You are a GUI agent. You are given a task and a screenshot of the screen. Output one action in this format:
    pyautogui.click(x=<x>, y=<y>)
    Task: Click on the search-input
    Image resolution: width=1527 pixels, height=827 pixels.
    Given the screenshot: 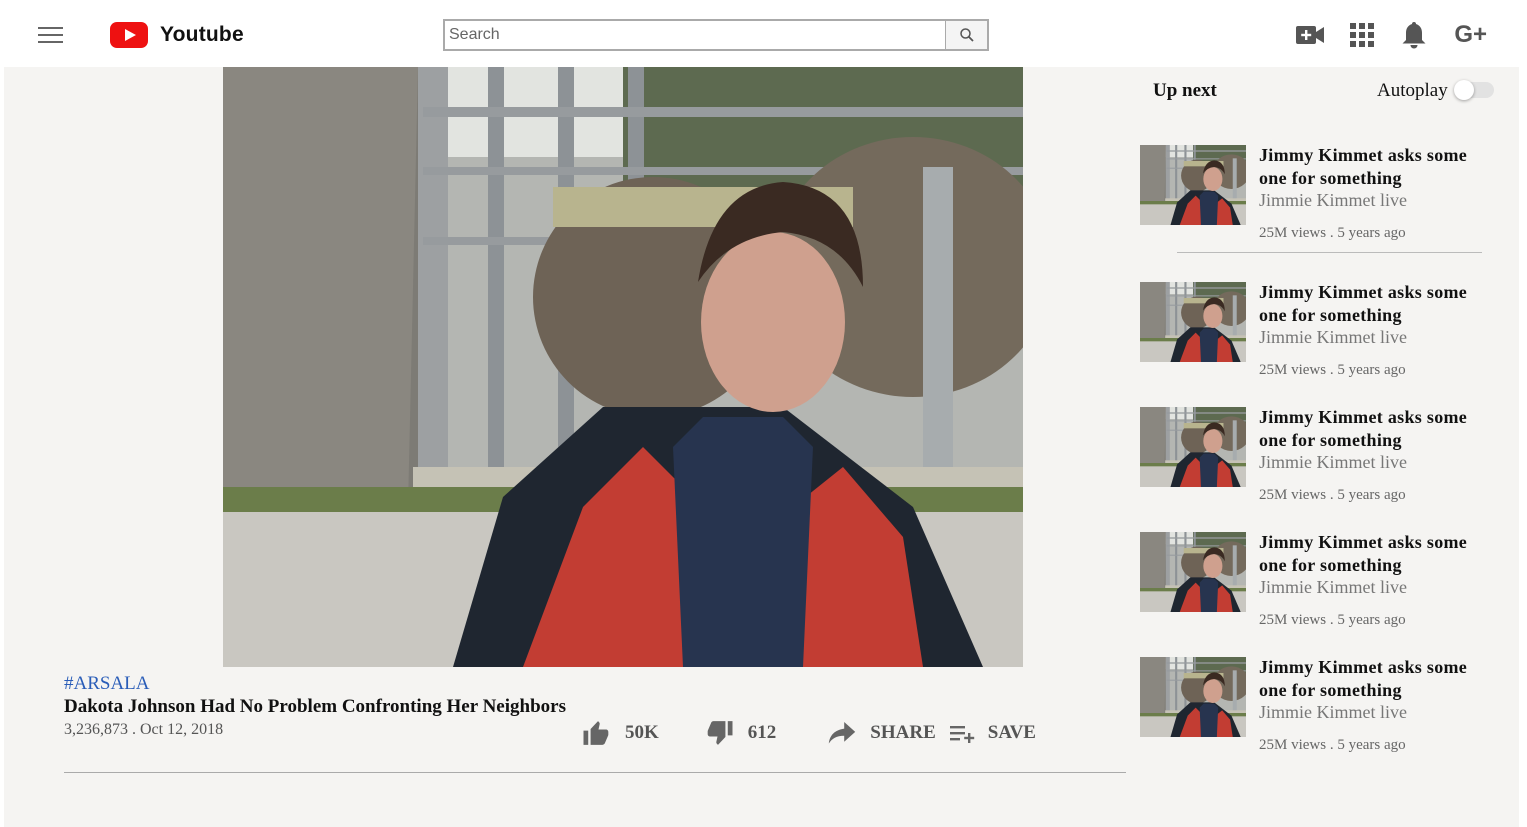 What is the action you would take?
    pyautogui.click(x=694, y=35)
    